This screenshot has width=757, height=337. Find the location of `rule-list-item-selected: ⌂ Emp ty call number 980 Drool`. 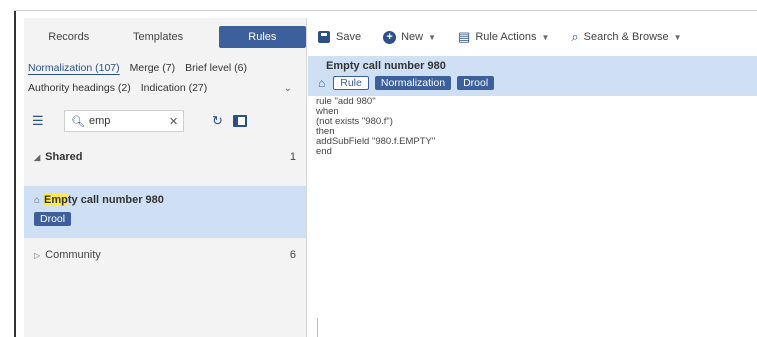

rule-list-item-selected: ⌂ Emp ty call number 980 Drool is located at coordinates (165, 212).